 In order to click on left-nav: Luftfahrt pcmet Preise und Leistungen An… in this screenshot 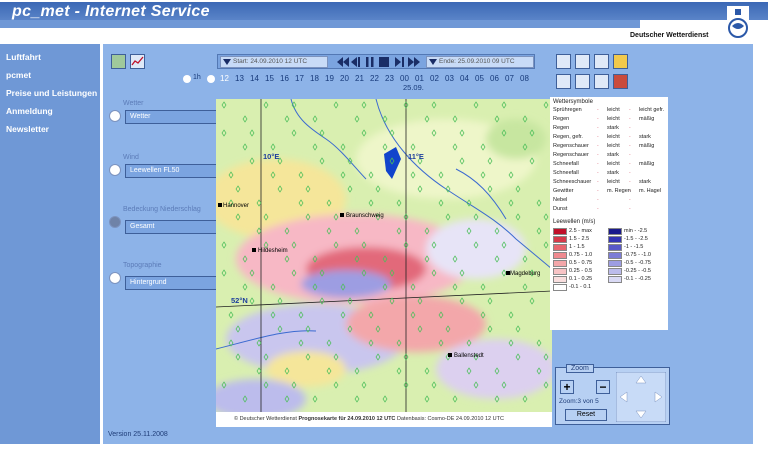, I will do `click(50, 244)`.